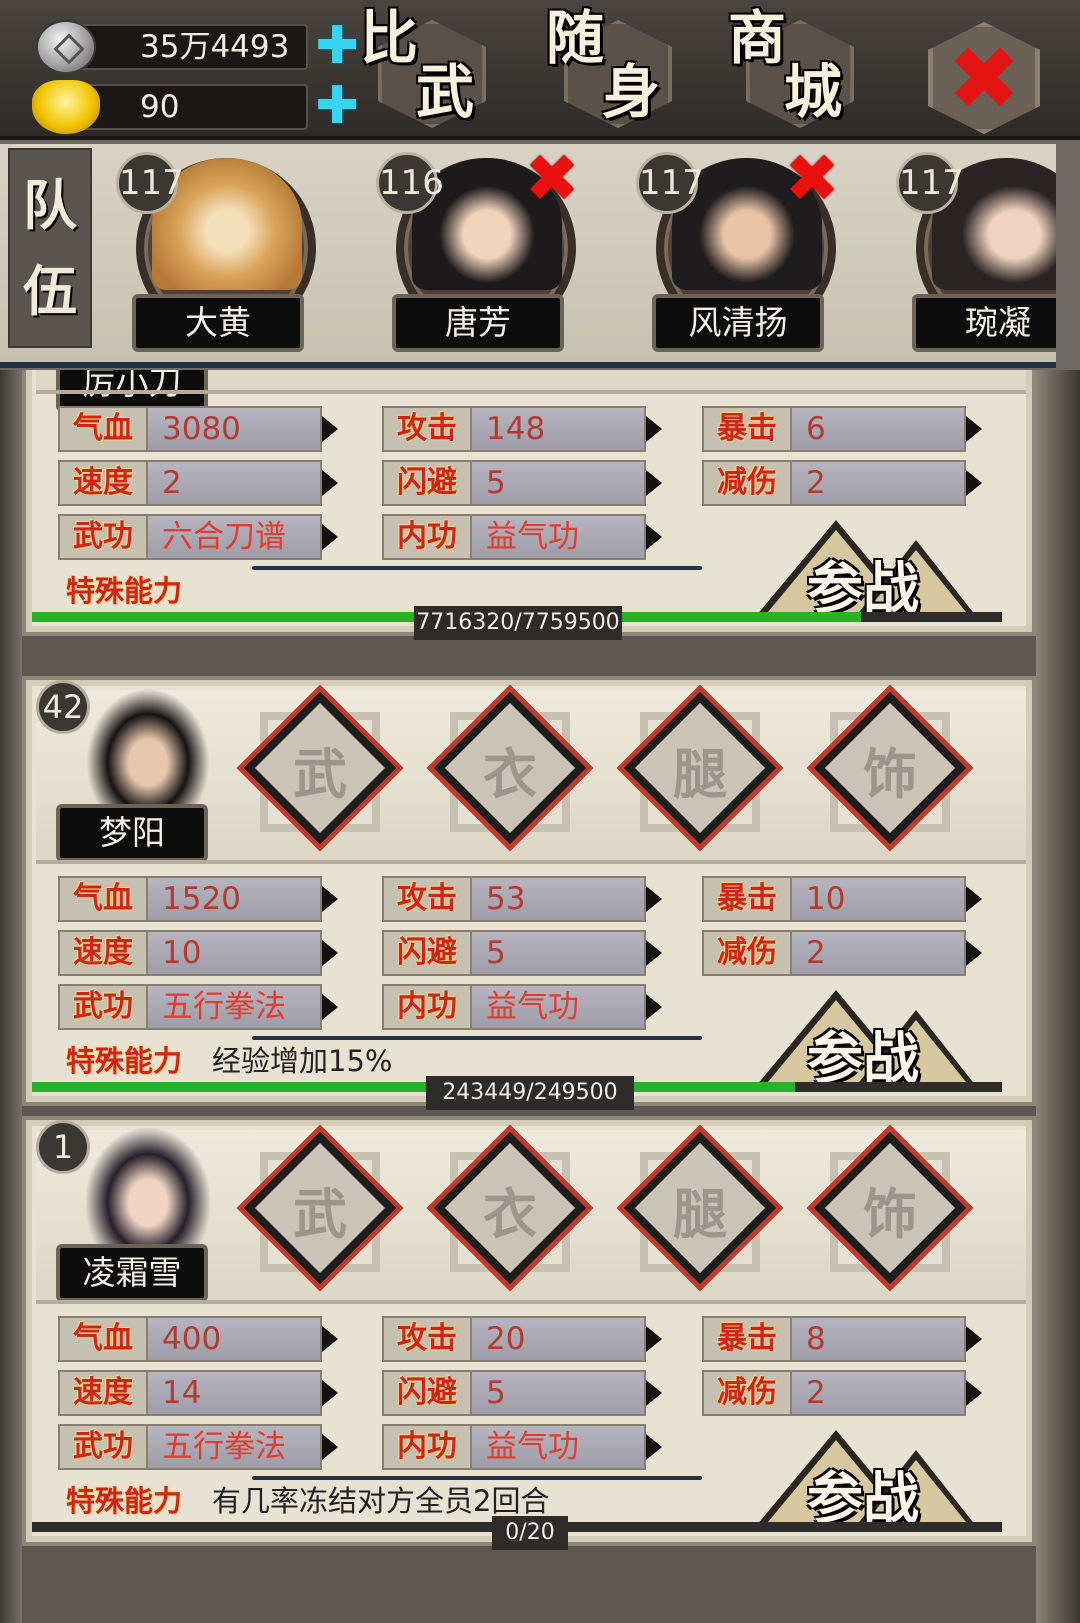 This screenshot has width=1080, height=1623. What do you see at coordinates (738, 323) in the screenshot?
I see `member-name: 风清扬` at bounding box center [738, 323].